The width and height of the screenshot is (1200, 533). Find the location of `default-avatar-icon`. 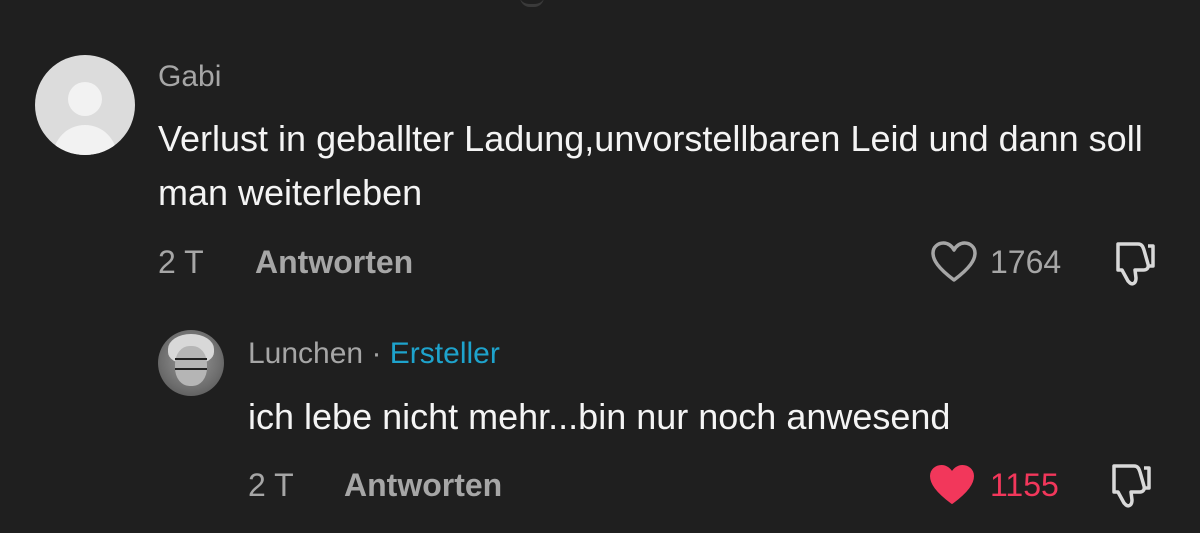

default-avatar-icon is located at coordinates (85, 105).